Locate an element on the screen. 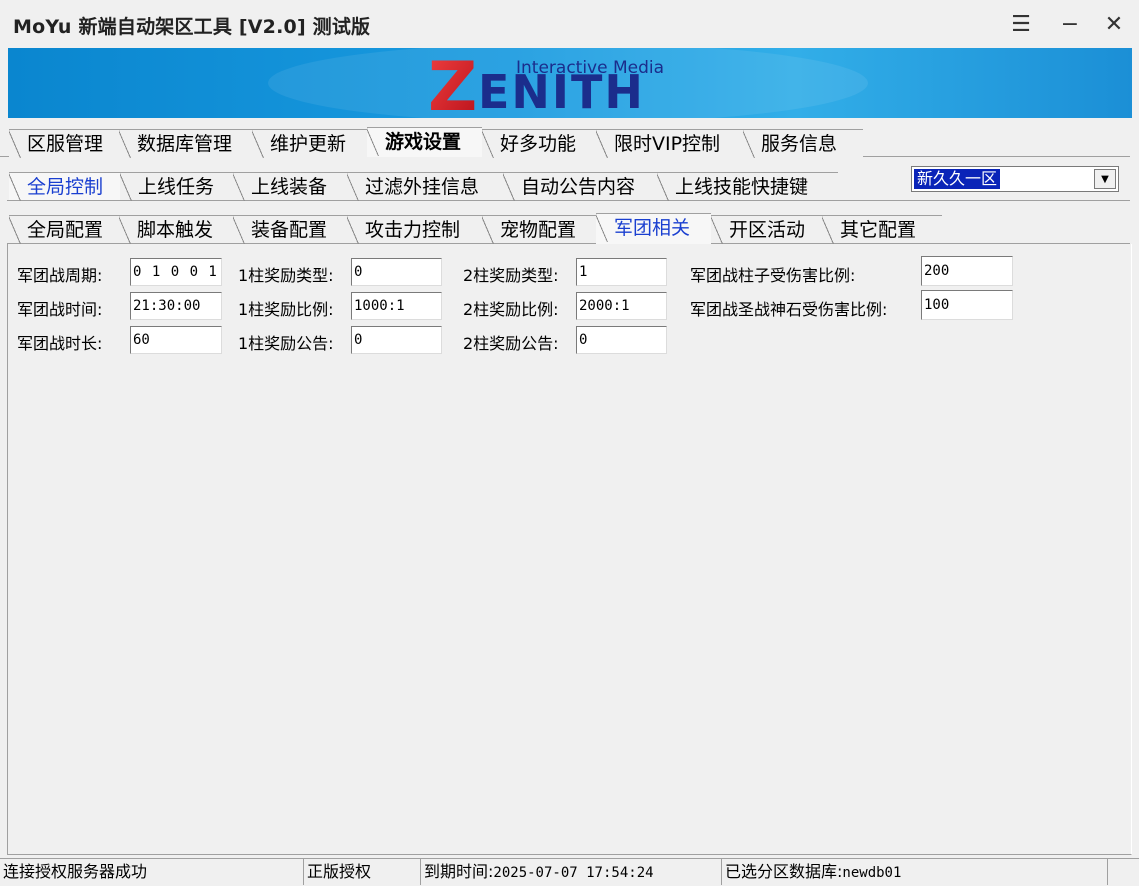 This screenshot has width=1139, height=886. tab-online-tasks: 上线任务 is located at coordinates (176, 186).